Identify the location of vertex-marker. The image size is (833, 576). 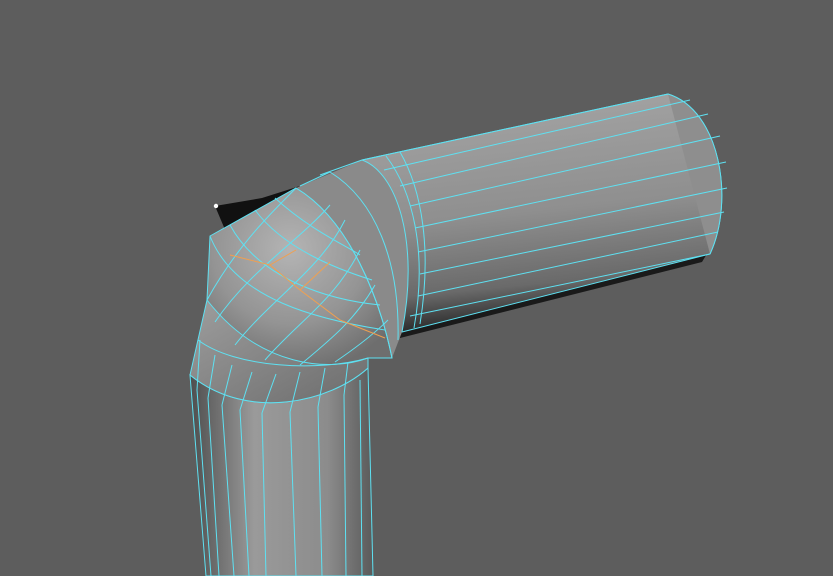
(216, 206).